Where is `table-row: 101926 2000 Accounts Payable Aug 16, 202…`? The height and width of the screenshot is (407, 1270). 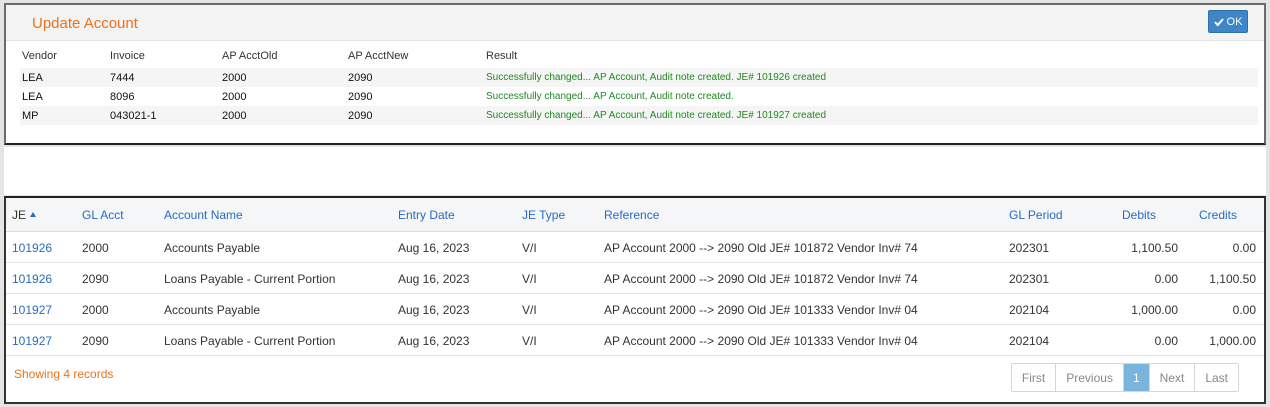
table-row: 101926 2000 Accounts Payable Aug 16, 202… is located at coordinates (635, 247).